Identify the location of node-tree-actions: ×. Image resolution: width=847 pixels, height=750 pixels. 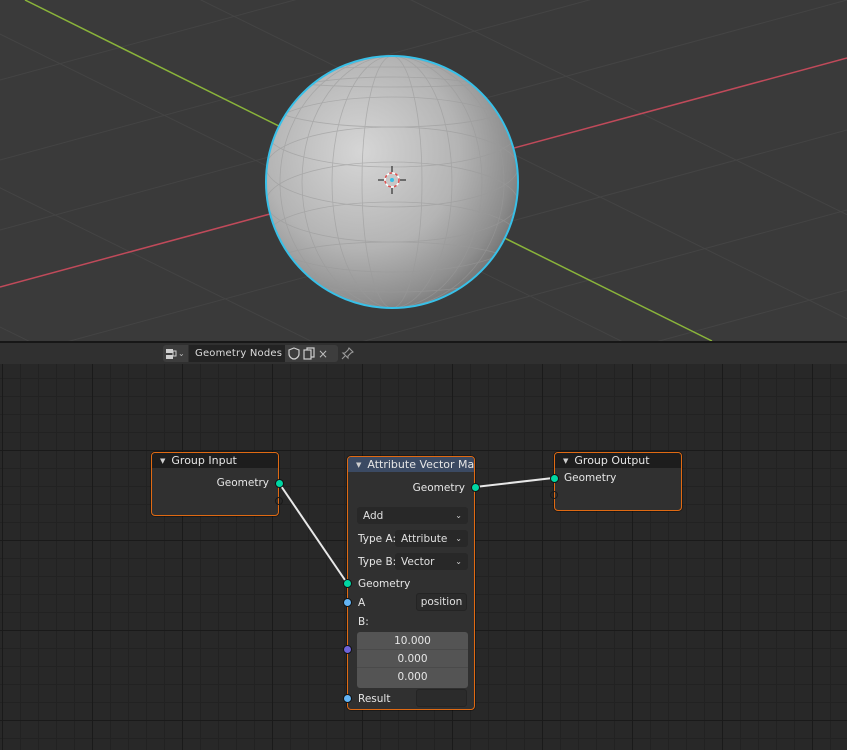
(311, 353).